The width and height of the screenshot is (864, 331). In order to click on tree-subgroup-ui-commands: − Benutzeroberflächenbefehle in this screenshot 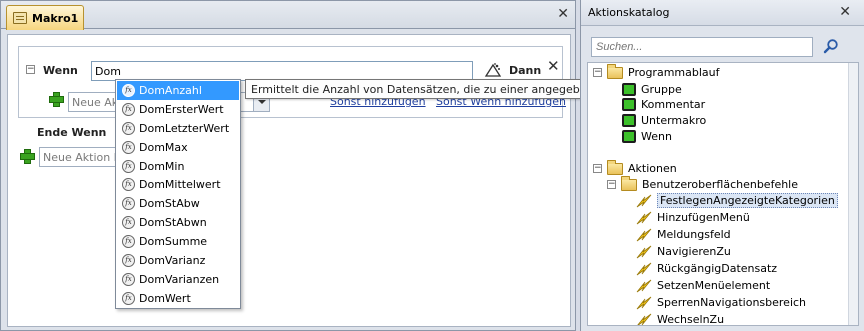, I will do `click(702, 184)`.